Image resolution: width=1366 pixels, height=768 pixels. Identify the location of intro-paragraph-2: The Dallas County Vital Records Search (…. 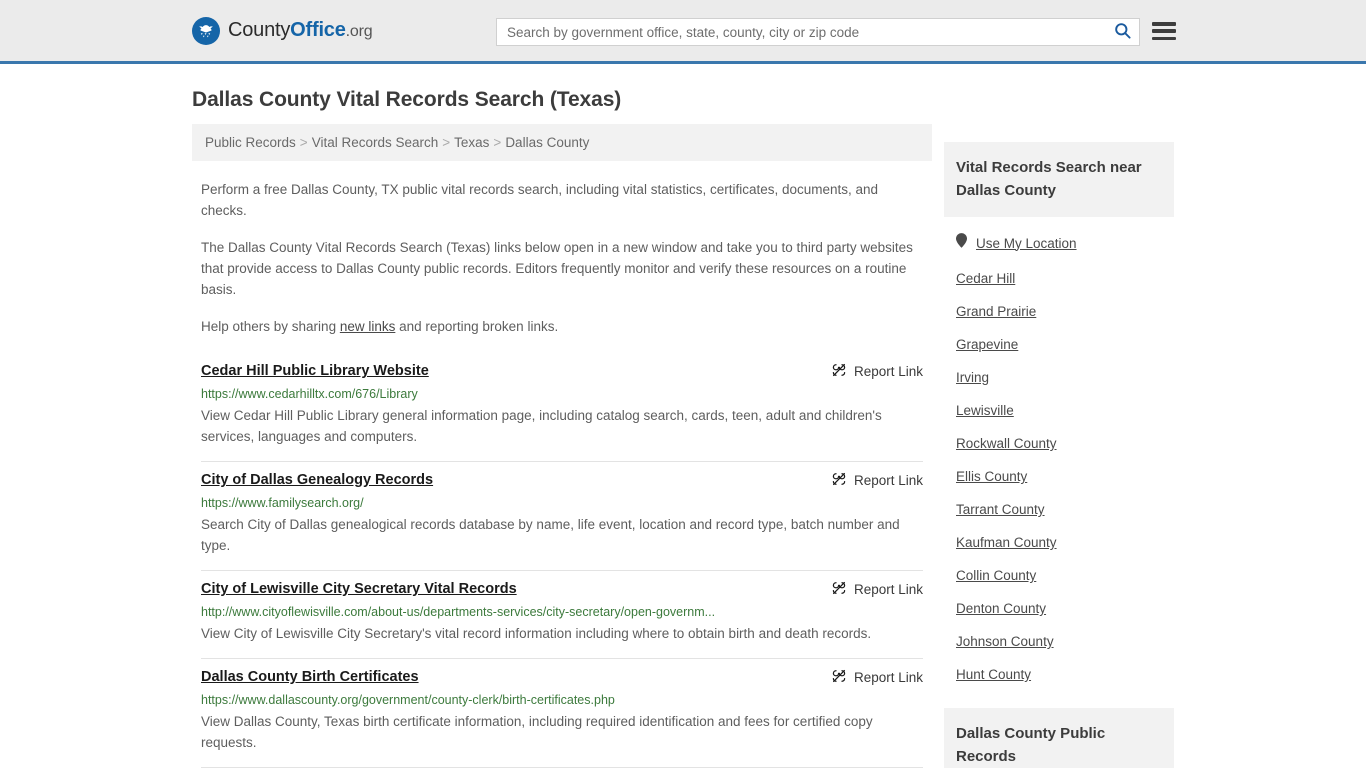
(557, 268).